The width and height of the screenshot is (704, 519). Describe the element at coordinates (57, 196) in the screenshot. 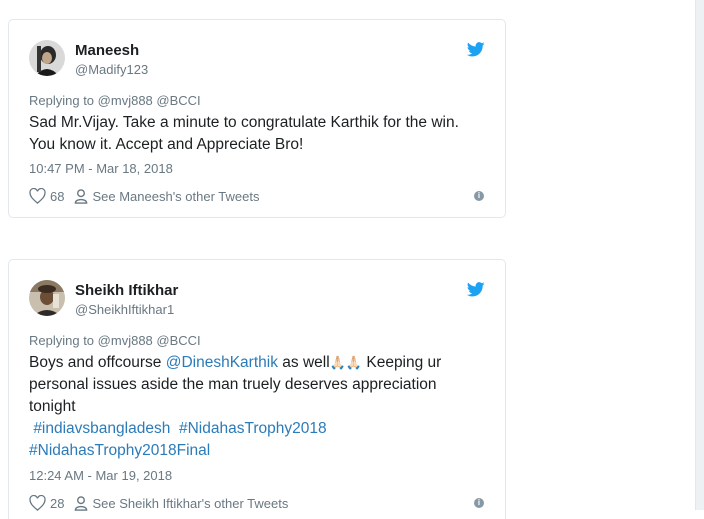

I see `like-count: 68` at that location.